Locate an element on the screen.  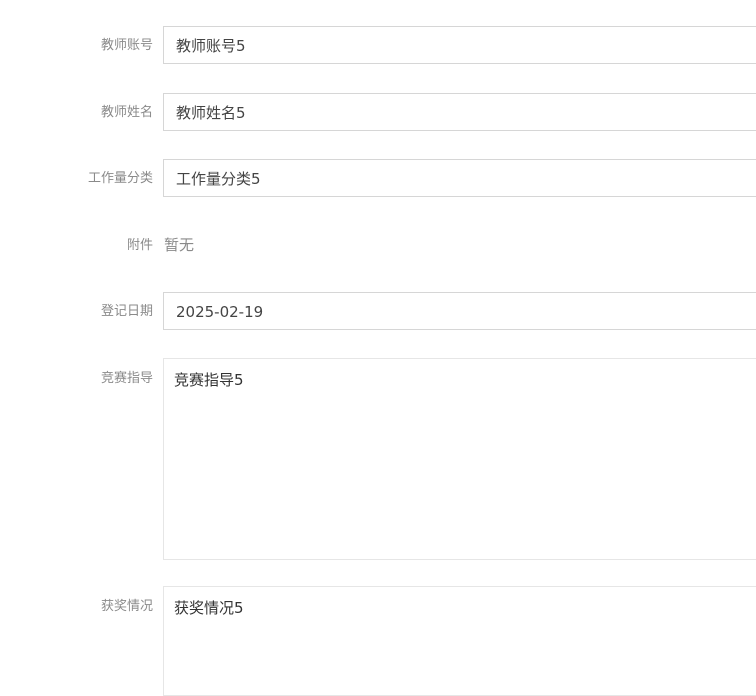
teacher-name-label: 教师姓名 is located at coordinates (126, 112).